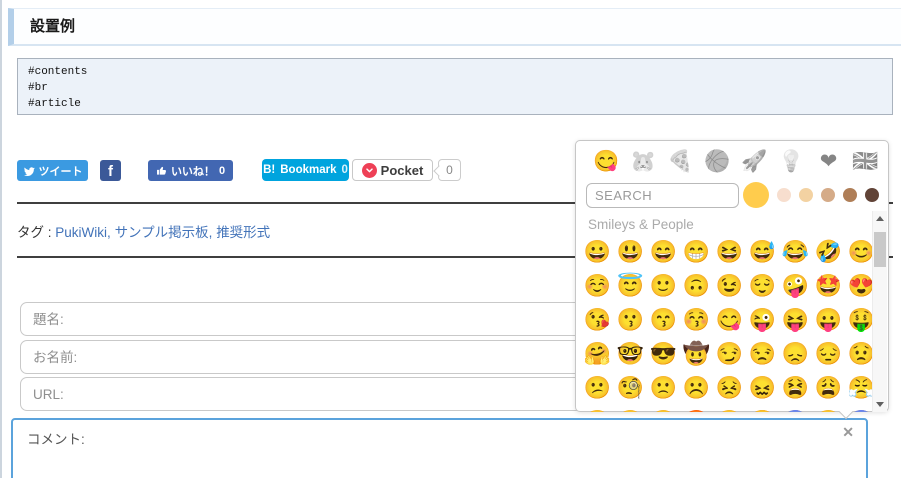 The image size is (910, 478). Describe the element at coordinates (630, 354) in the screenshot. I see `emoji-cell: 🤓` at that location.